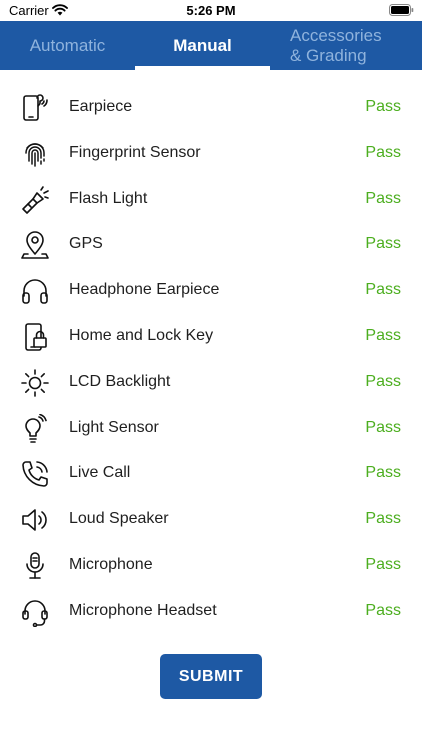 Image resolution: width=422 pixels, height=750 pixels. I want to click on status-bar: Carrier 5:26 PM, so click(211, 10).